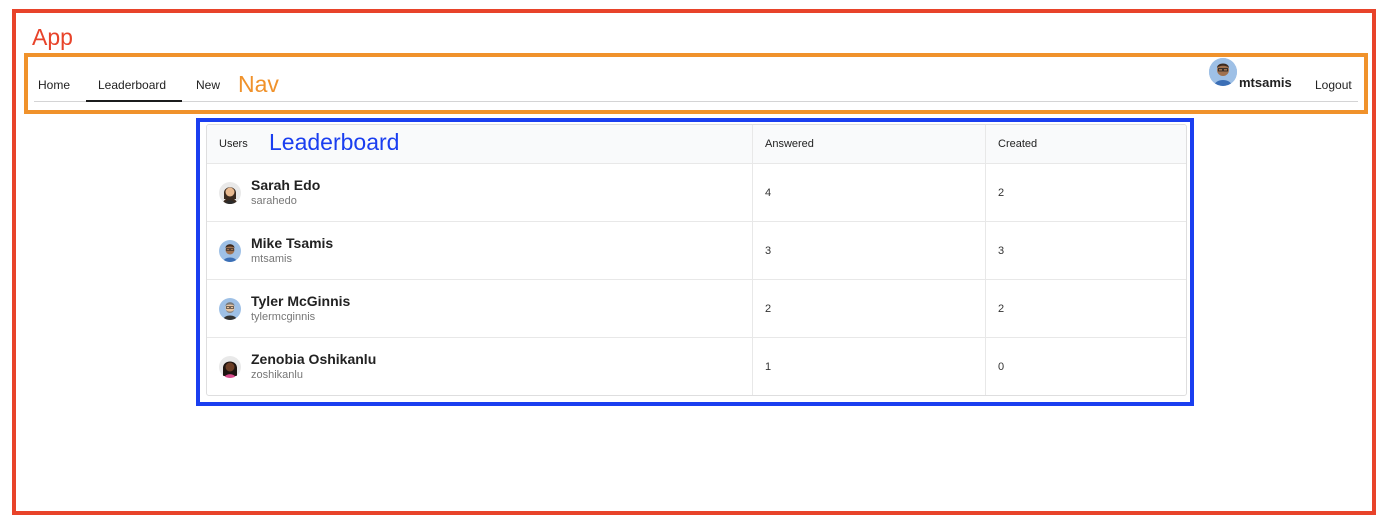 This screenshot has width=1392, height=524. I want to click on nav-item-home: Home, so click(54, 85).